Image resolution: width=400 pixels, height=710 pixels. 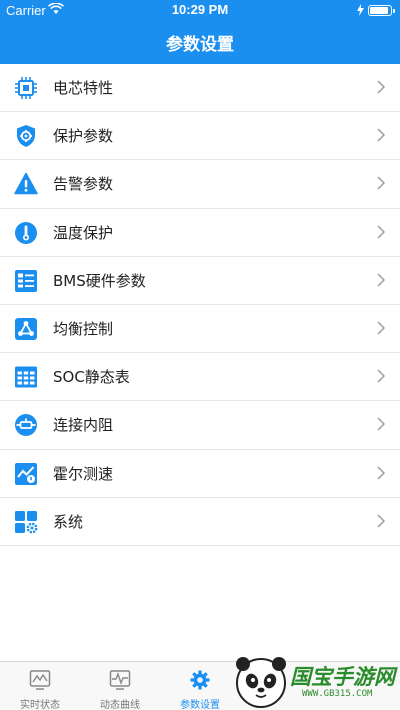 I want to click on tab-dynamic-curve: 动态曲线, so click(x=120, y=686).